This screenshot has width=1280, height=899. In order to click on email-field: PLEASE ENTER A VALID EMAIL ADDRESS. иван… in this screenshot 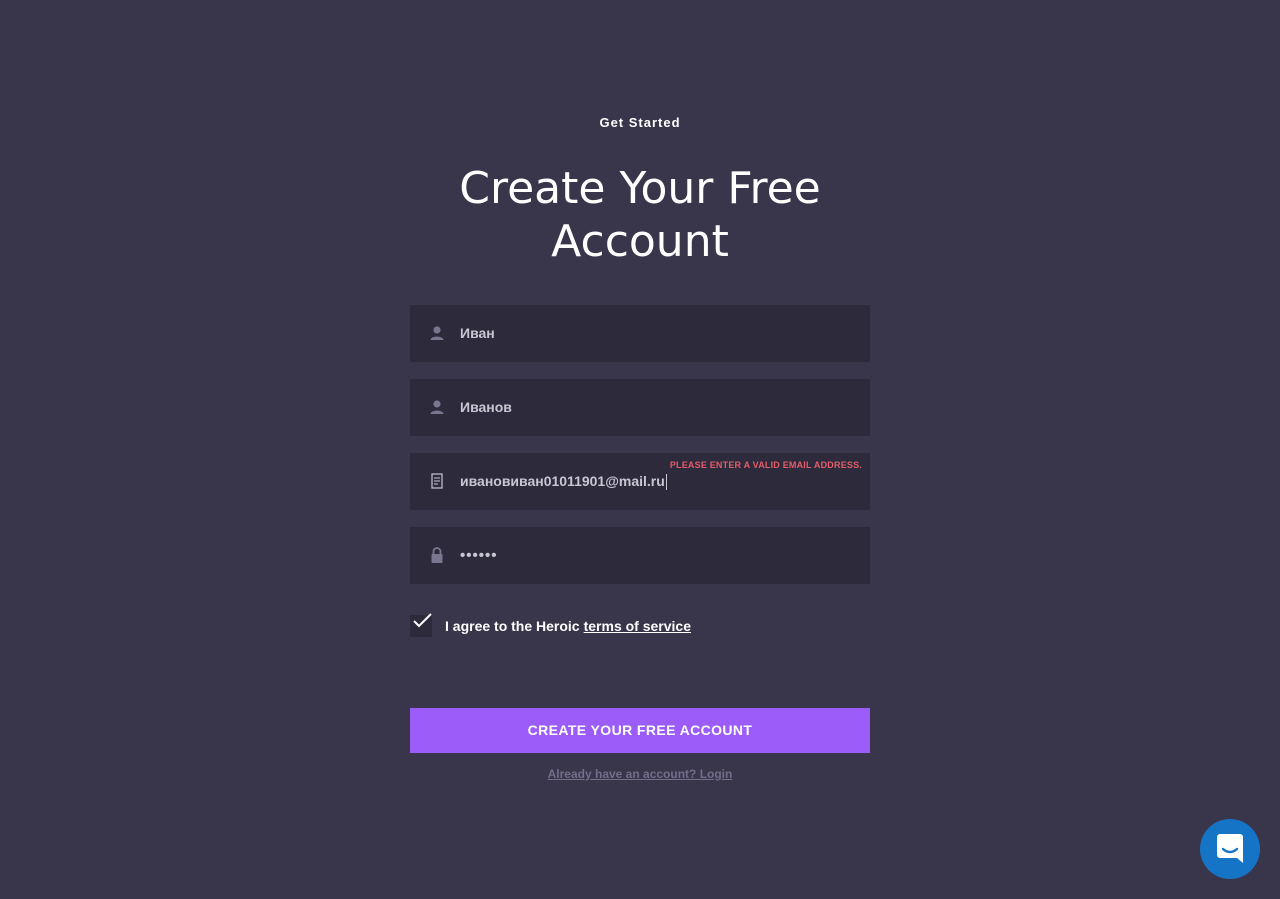, I will do `click(640, 481)`.